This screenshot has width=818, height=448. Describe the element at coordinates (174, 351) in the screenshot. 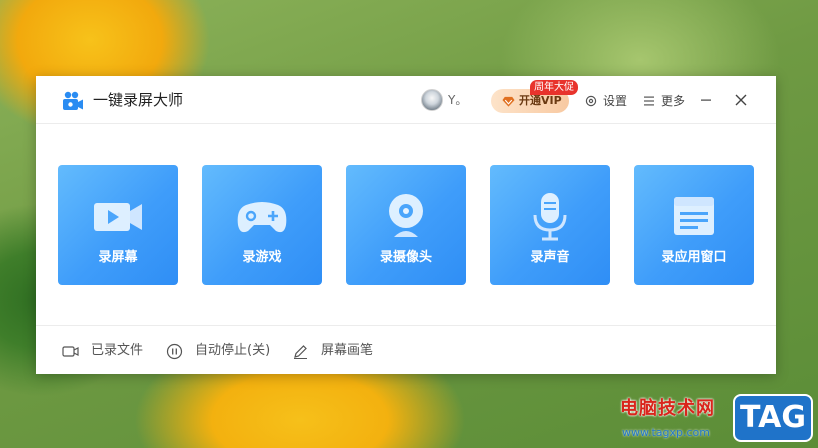

I see `pause-circle-icon` at that location.